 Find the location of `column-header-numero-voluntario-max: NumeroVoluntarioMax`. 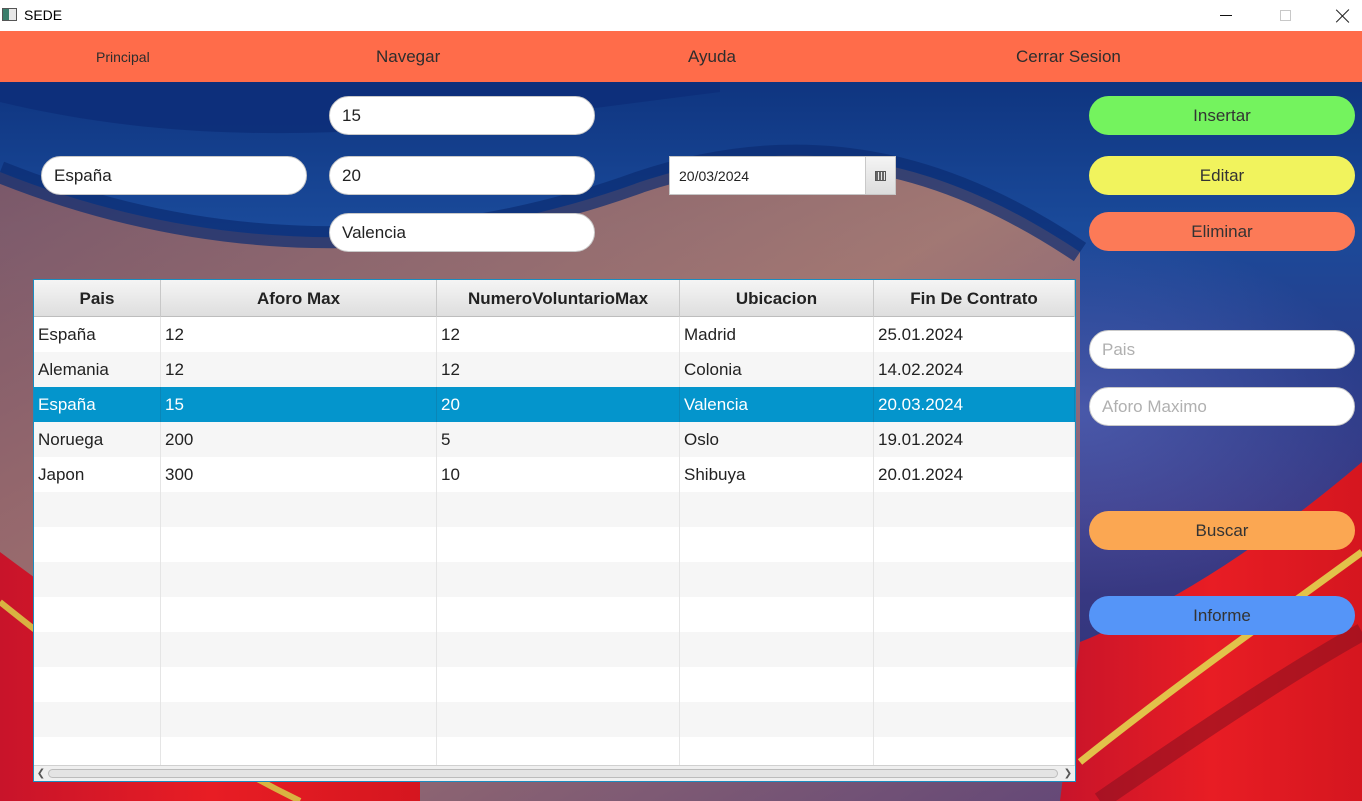

column-header-numero-voluntario-max: NumeroVoluntarioMax is located at coordinates (558, 298).